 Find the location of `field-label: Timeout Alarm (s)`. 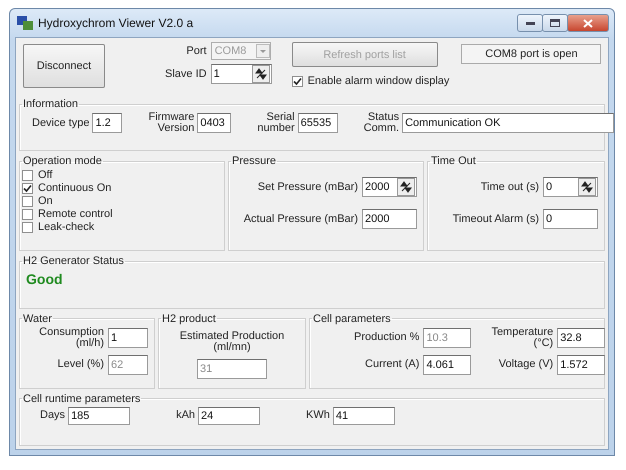

field-label: Timeout Alarm (s) is located at coordinates (495, 219).